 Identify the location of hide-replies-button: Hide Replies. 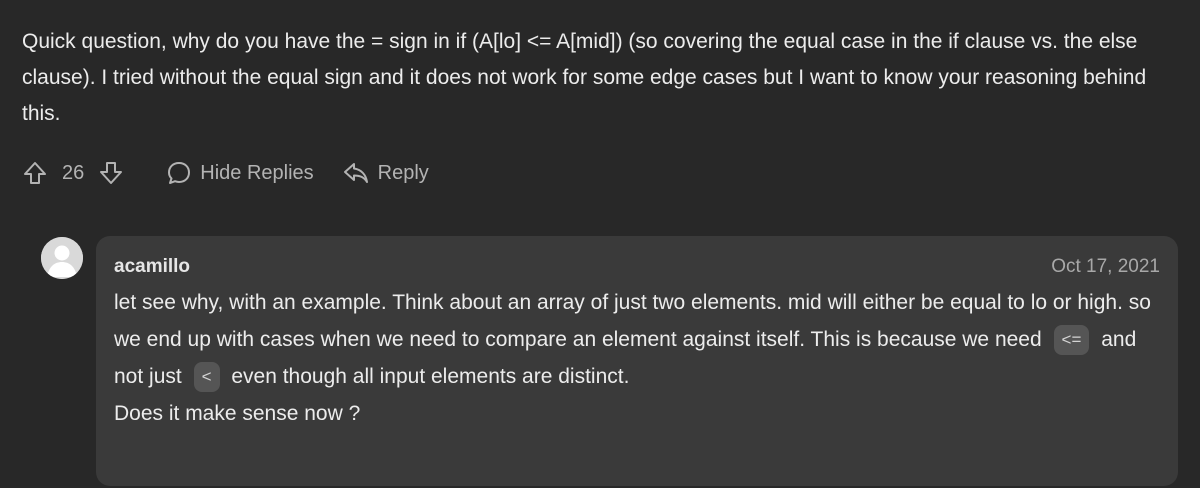
(240, 173).